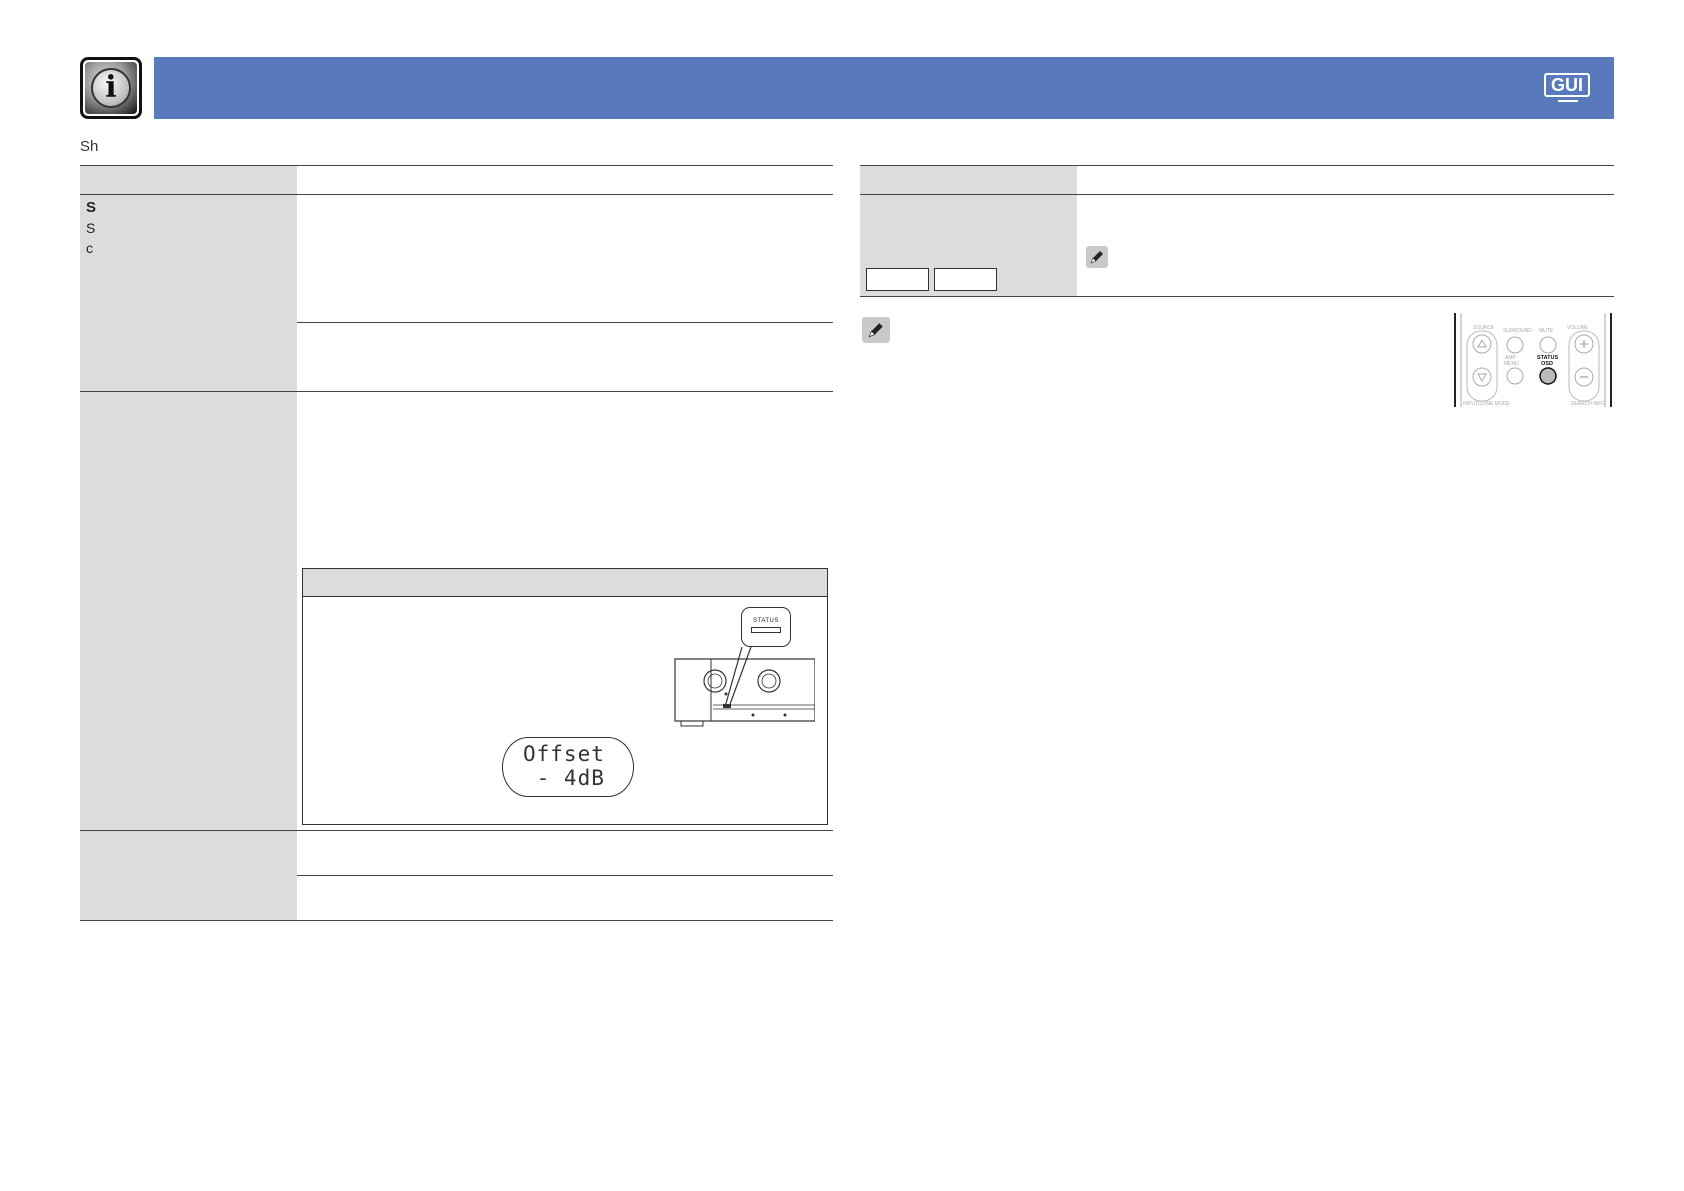 Image resolution: width=1684 pixels, height=1191 pixels. I want to click on remote-label-volume: VOLUME, so click(1578, 328).